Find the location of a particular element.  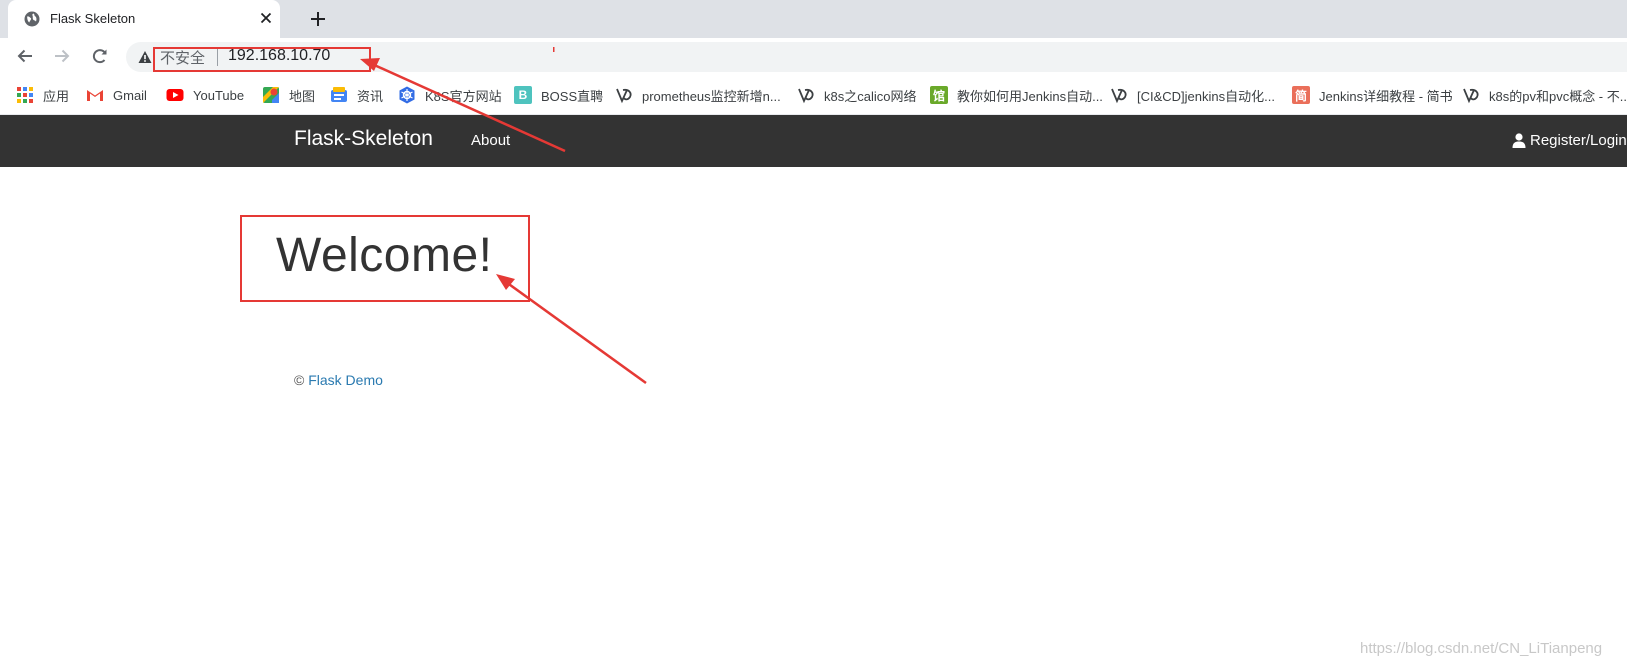

nav-link-register-login: Register/Login is located at coordinates (1569, 140).